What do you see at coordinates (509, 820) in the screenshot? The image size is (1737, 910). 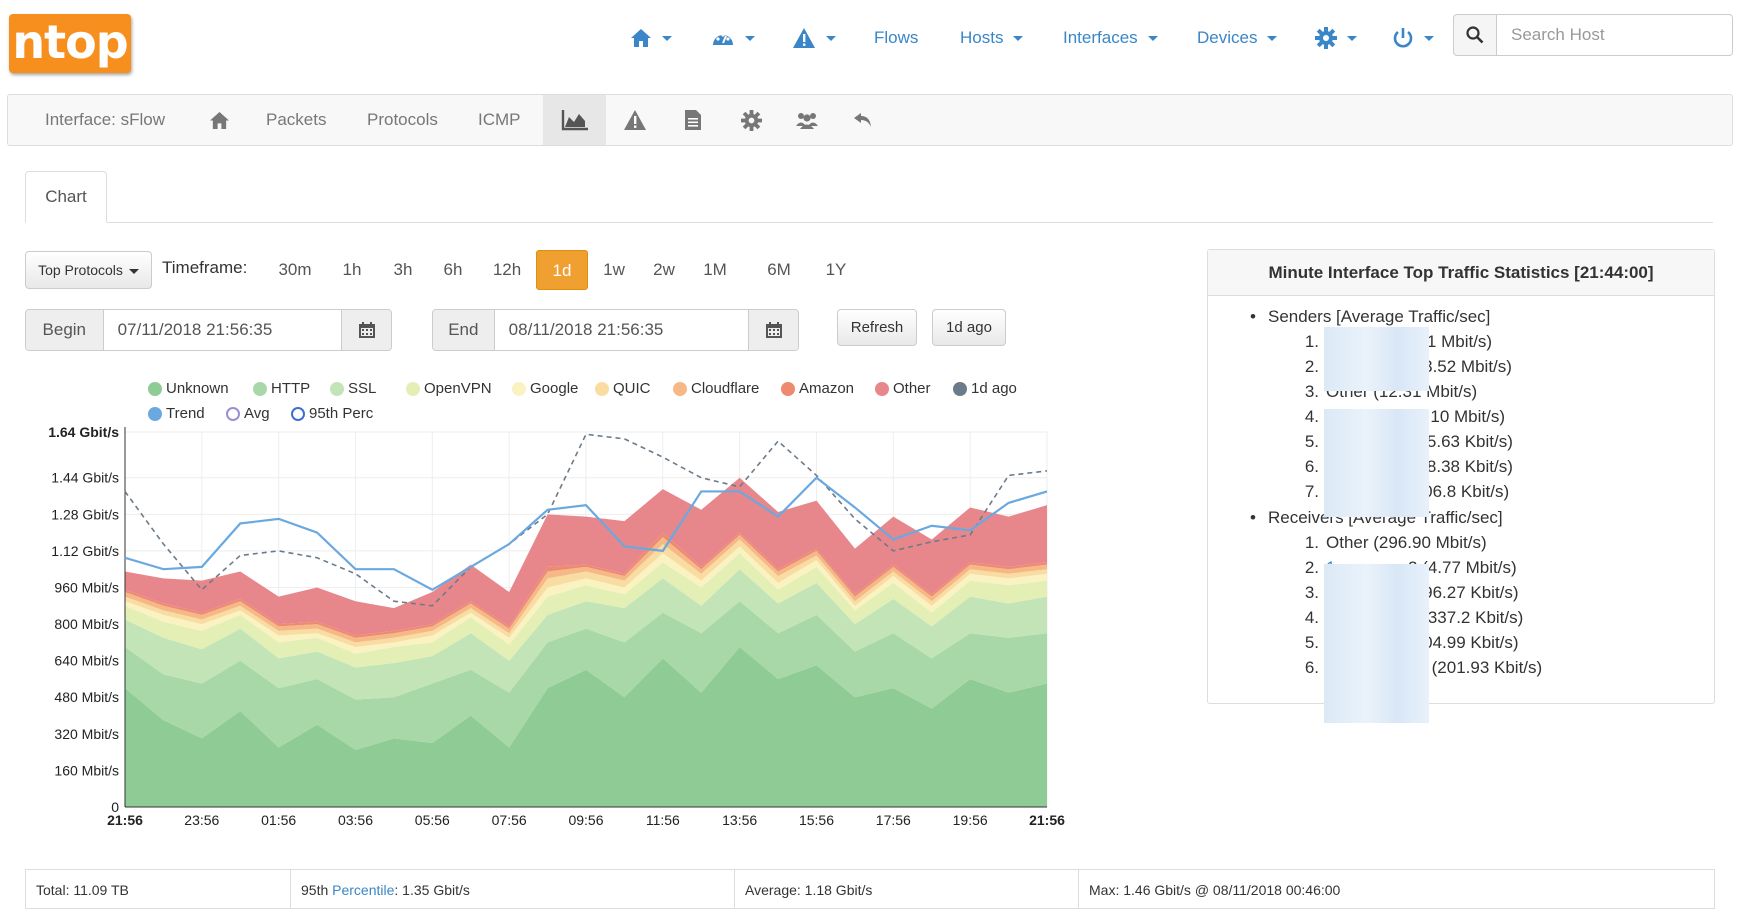 I see `x-tick-label: 07:56` at bounding box center [509, 820].